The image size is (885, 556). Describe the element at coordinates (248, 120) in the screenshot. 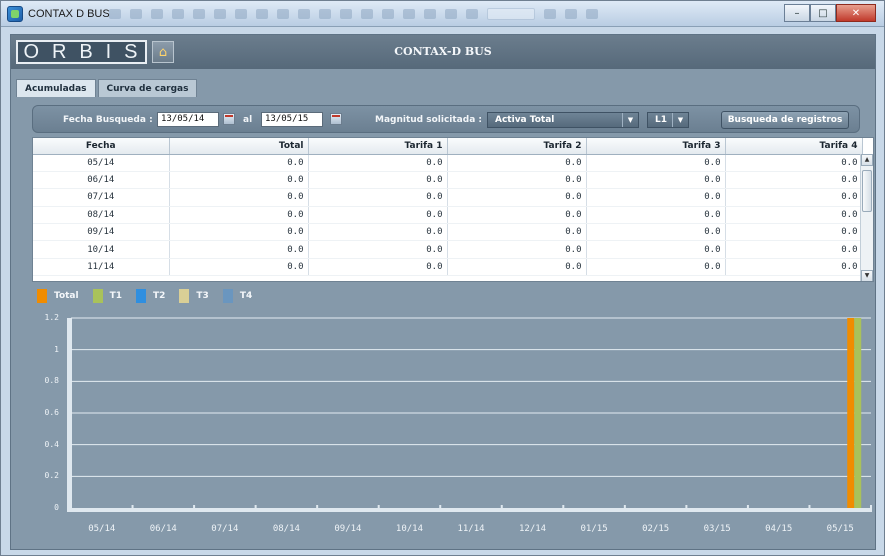

I see `al-label: al` at that location.